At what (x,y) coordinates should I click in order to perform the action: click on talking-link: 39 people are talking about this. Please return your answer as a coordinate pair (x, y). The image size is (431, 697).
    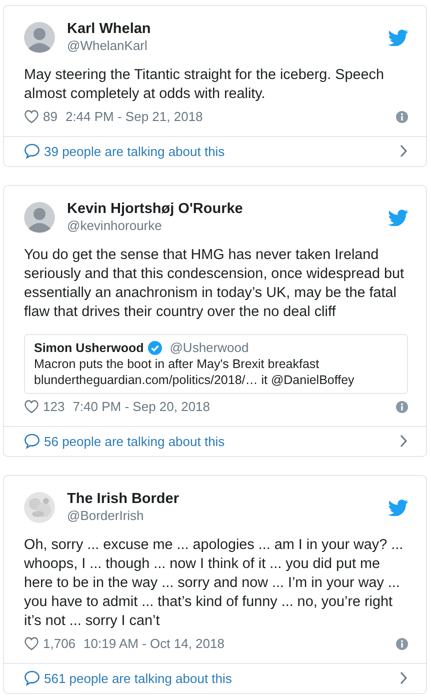
    Looking at the image, I should click on (219, 151).